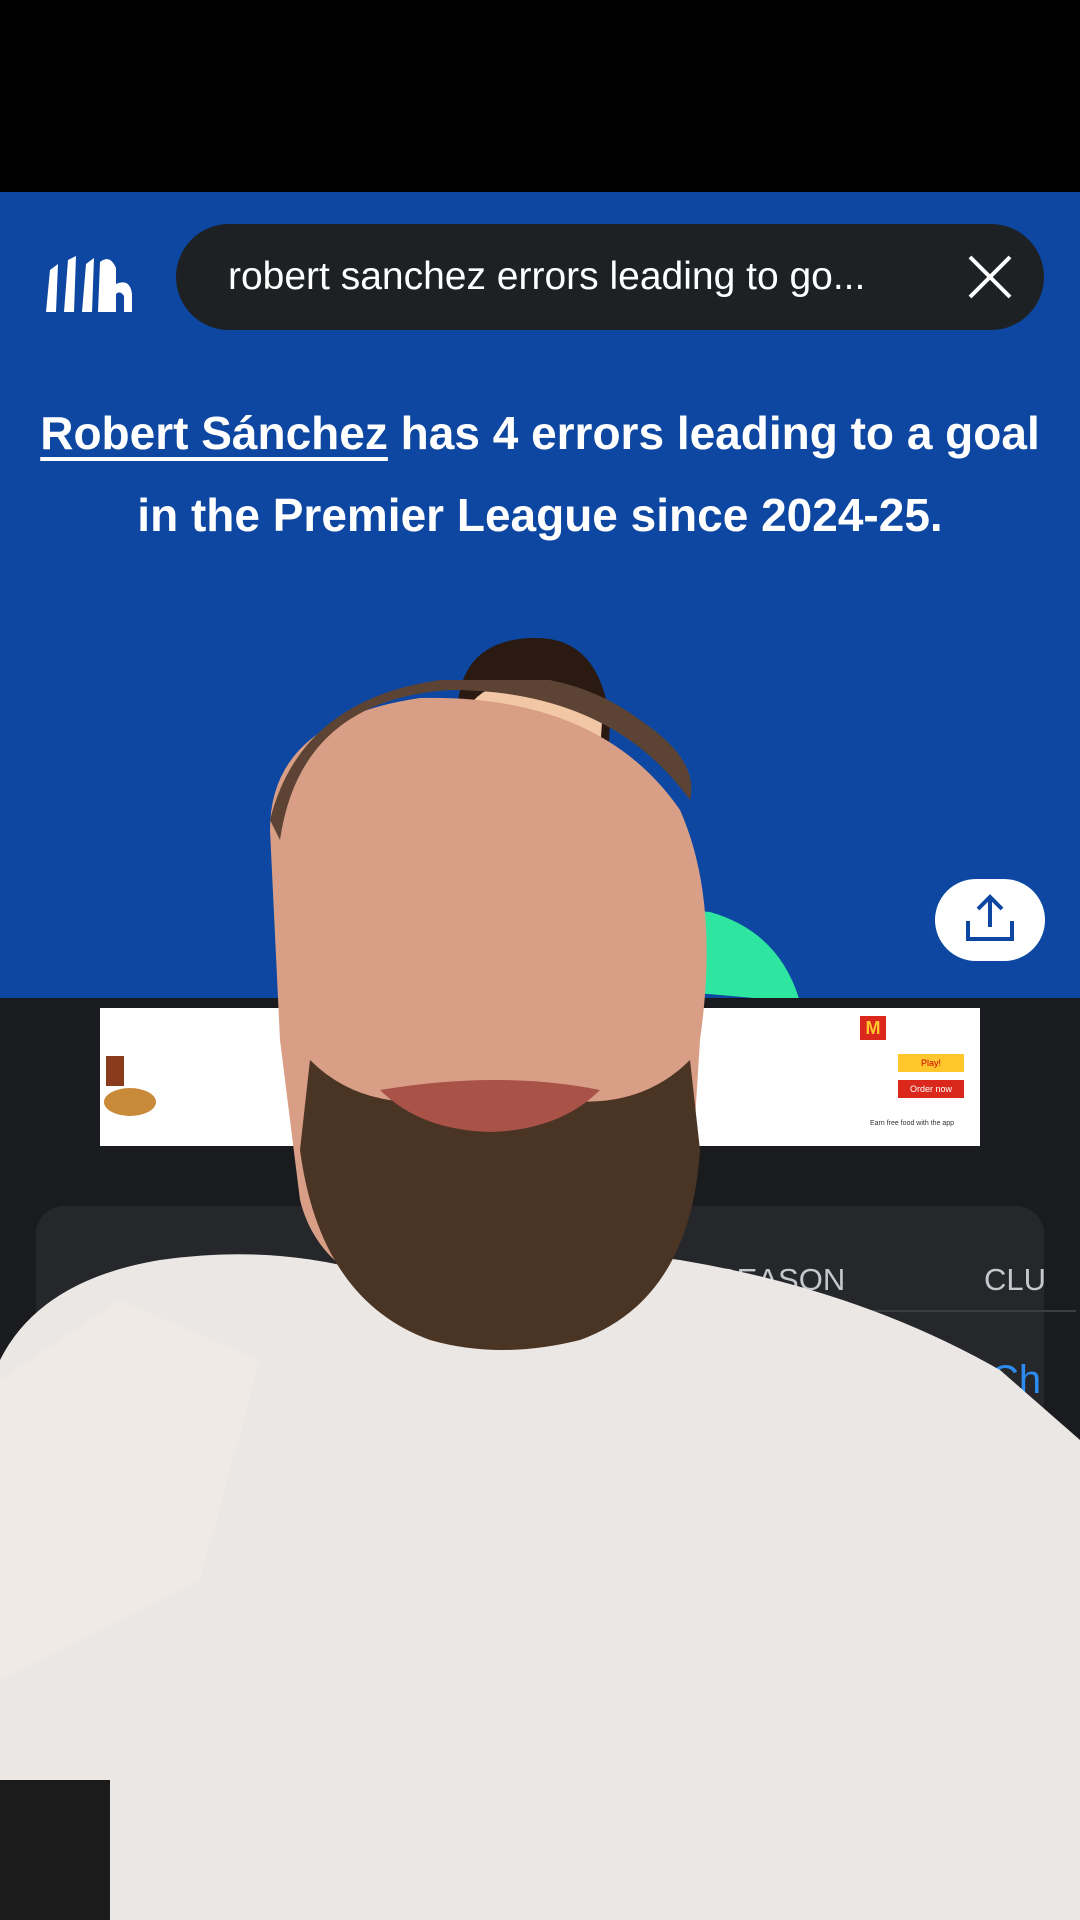 This screenshot has height=1920, width=1080. I want to click on status-bar-area, so click(540, 96).